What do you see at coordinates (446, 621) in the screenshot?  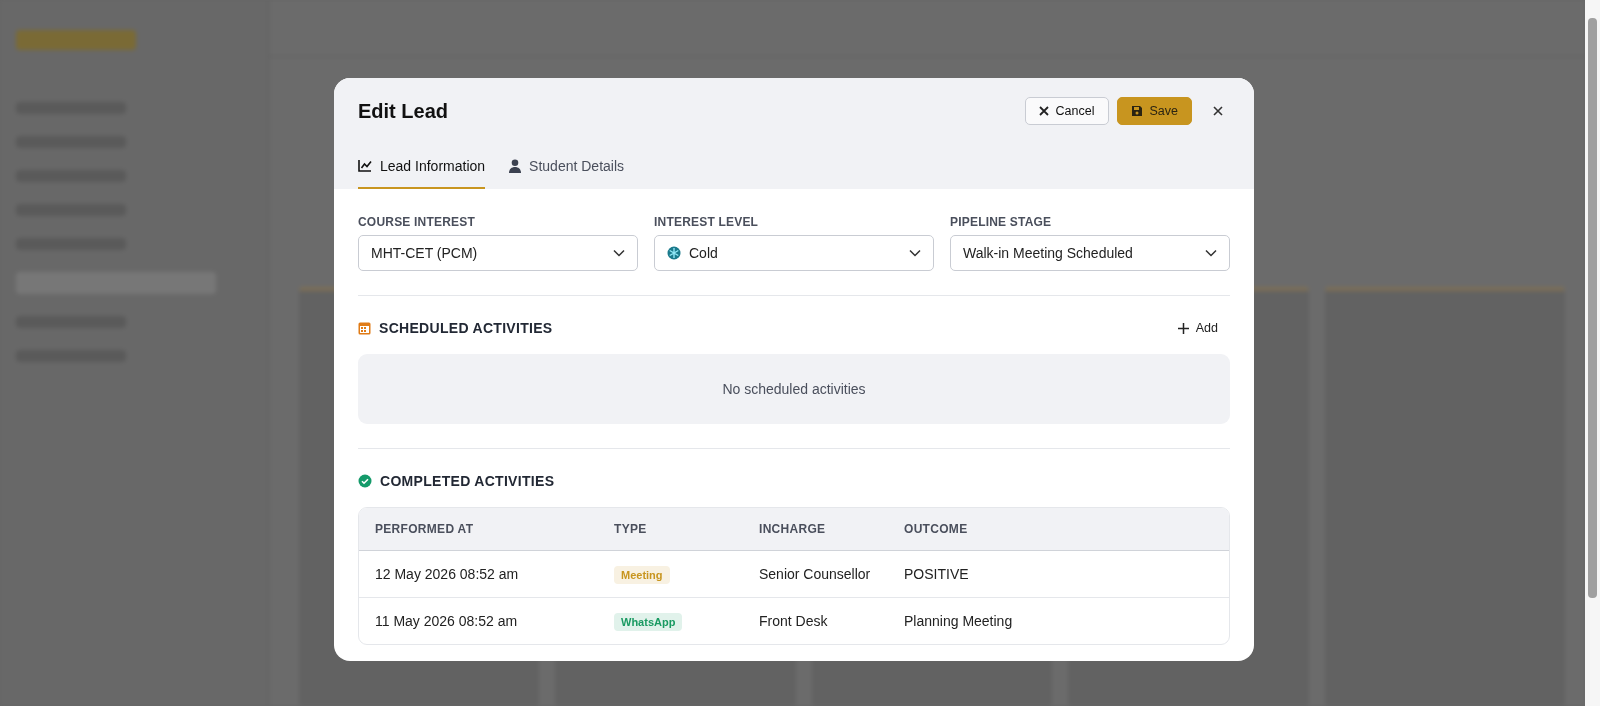 I see `table-cell: 11 May 2026 08:52 am` at bounding box center [446, 621].